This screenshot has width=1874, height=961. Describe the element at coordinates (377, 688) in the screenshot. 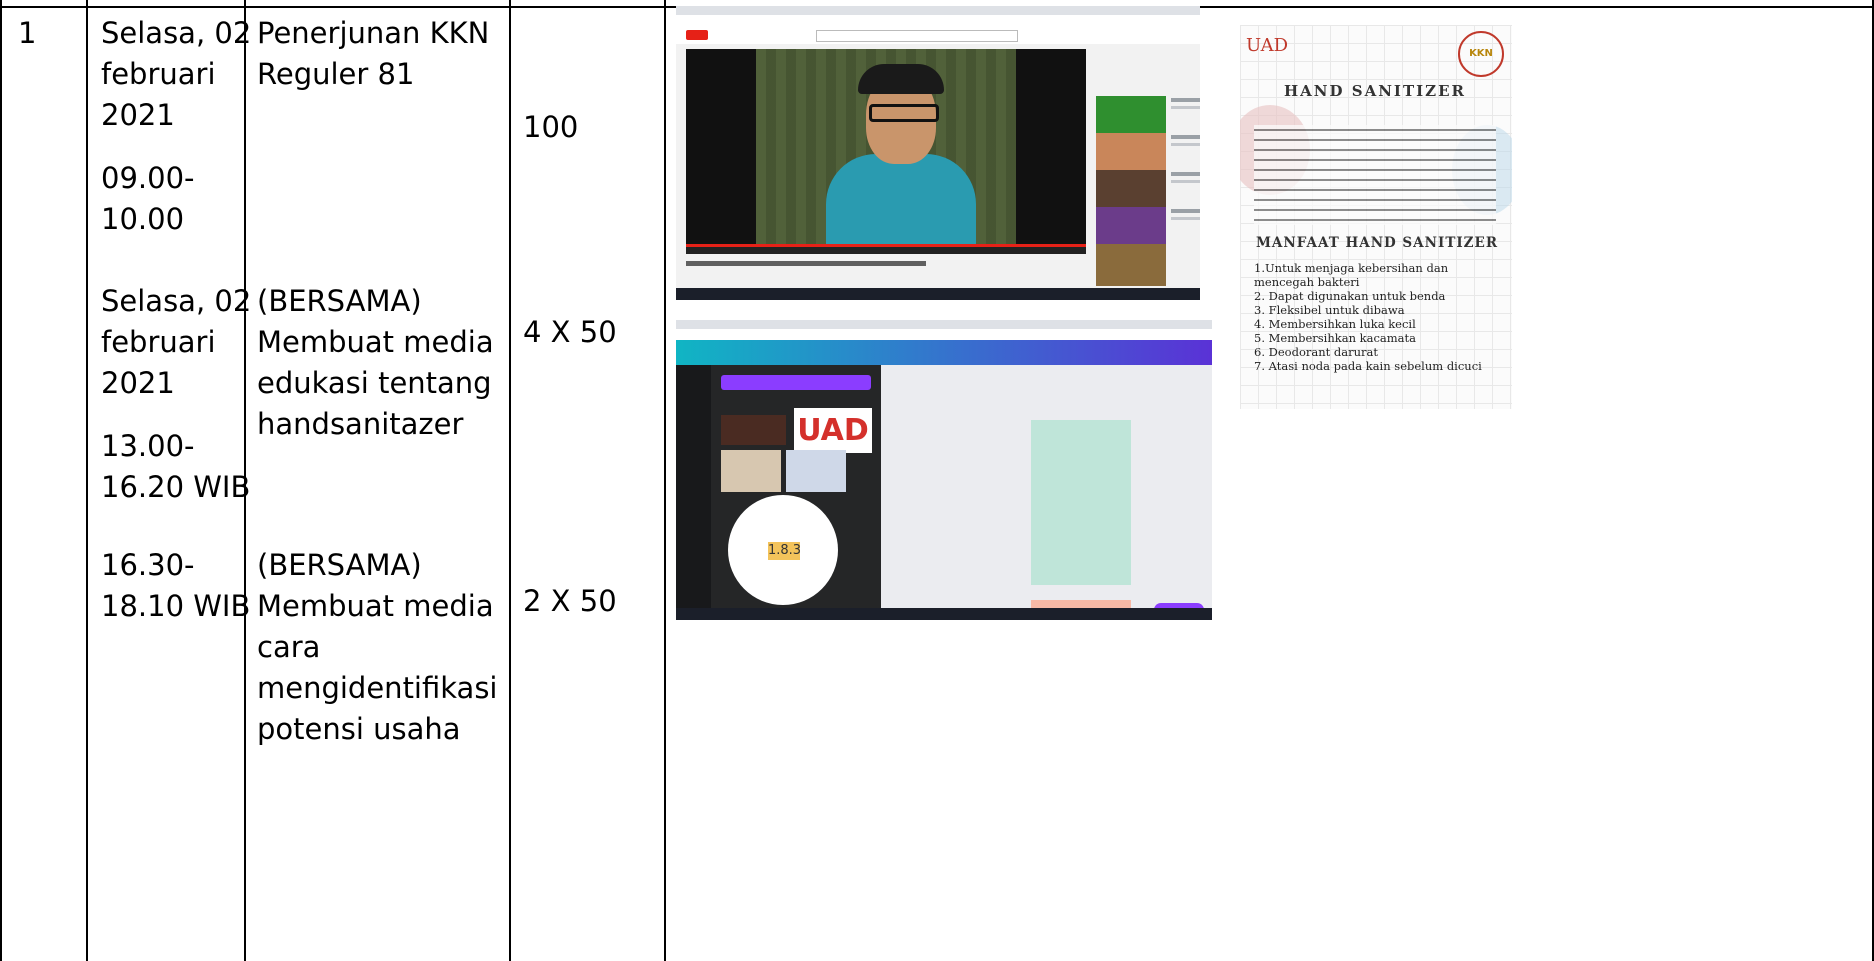

I see `activity-line: mengidentifikasi` at that location.